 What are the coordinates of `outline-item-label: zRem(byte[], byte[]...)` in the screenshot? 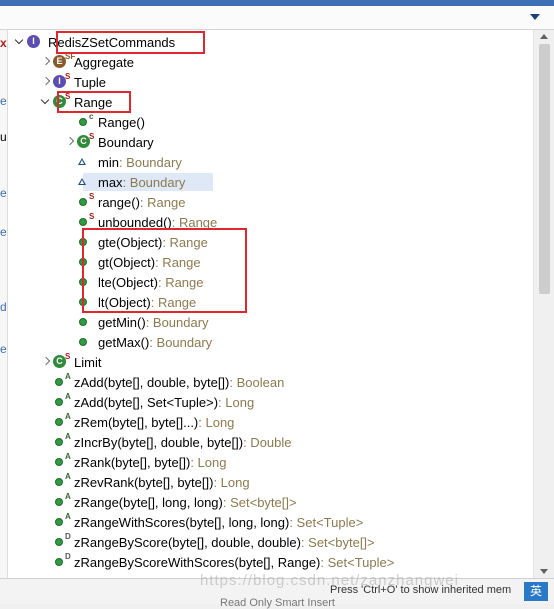 It's located at (136, 422).